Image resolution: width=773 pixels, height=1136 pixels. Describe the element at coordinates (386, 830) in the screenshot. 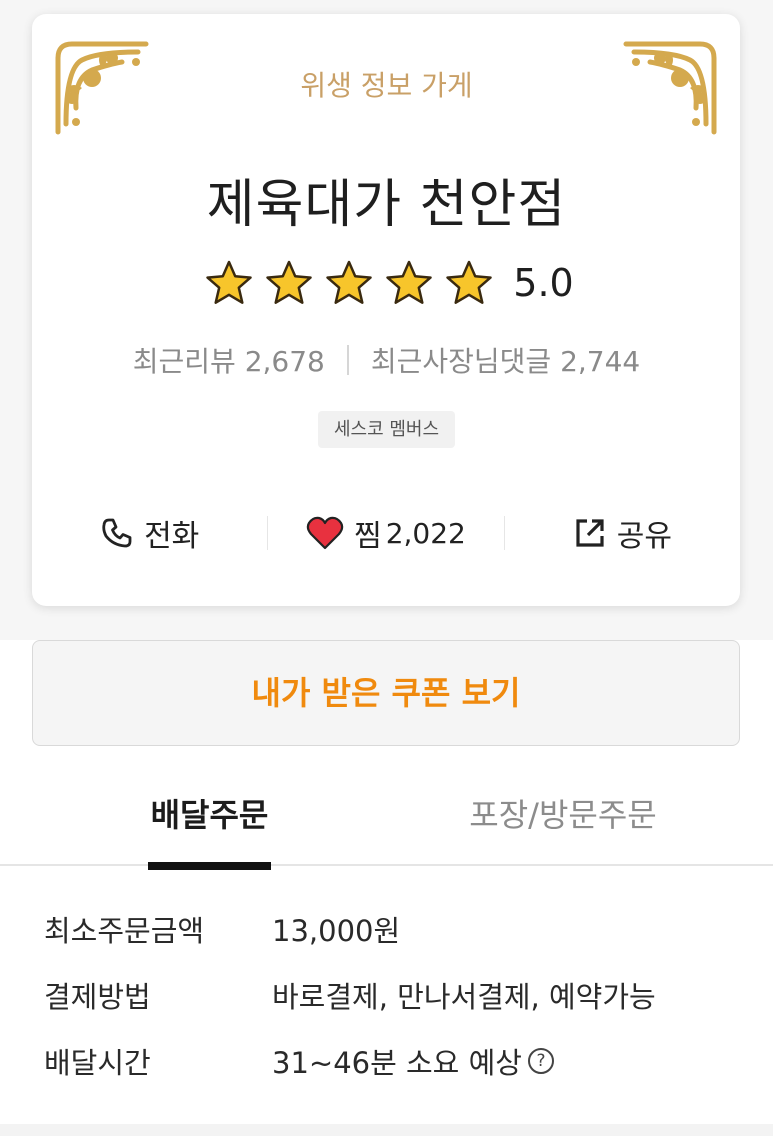

I see `order-type-tabs: 배달주문 포장/방문주문` at that location.